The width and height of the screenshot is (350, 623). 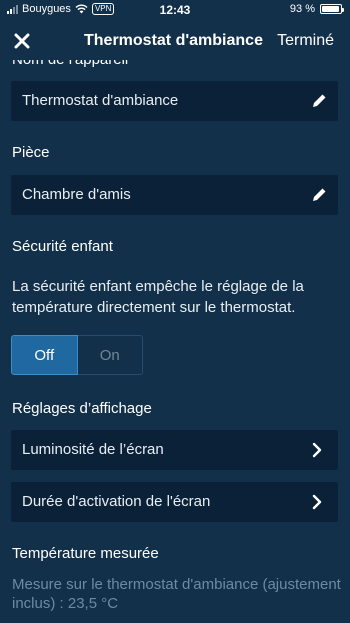 What do you see at coordinates (62, 246) in the screenshot?
I see `child-lock-label: Sécurité enfant` at bounding box center [62, 246].